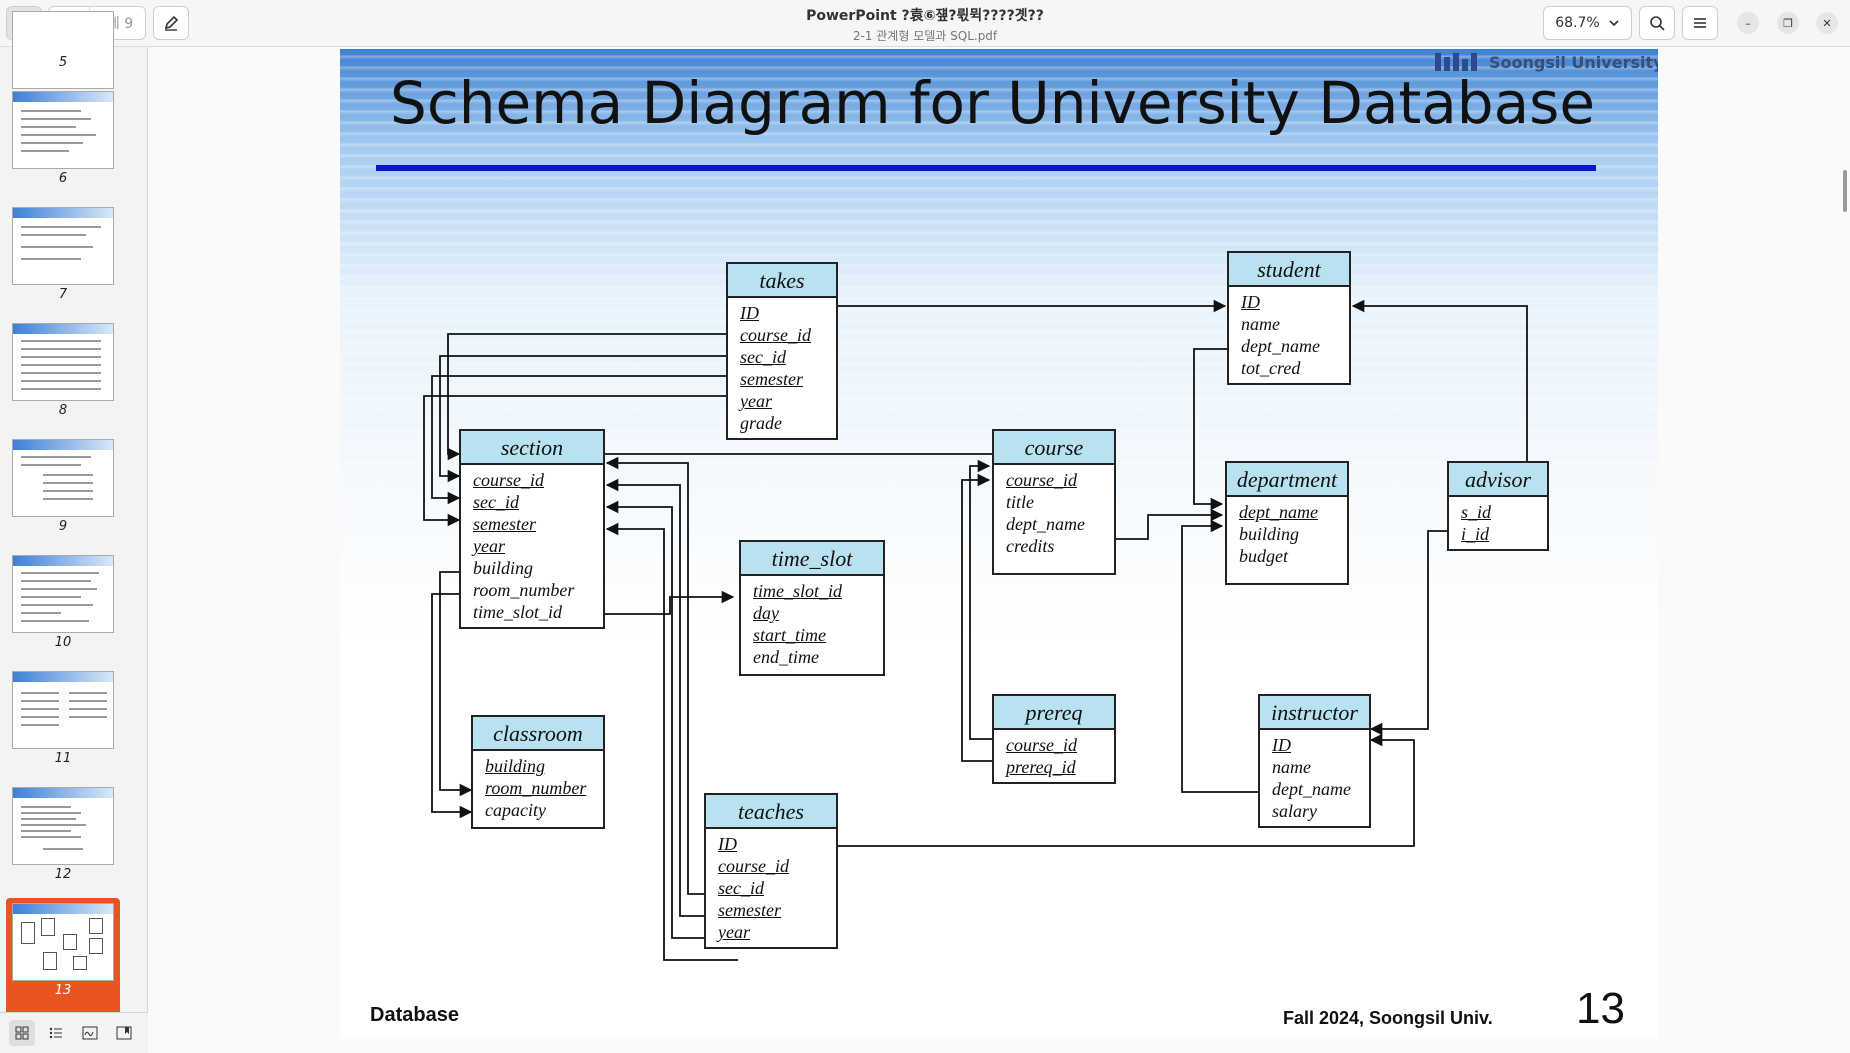 This screenshot has height=1053, width=1850. What do you see at coordinates (1041, 480) in the screenshot?
I see `attr-course-course-id: course_id` at bounding box center [1041, 480].